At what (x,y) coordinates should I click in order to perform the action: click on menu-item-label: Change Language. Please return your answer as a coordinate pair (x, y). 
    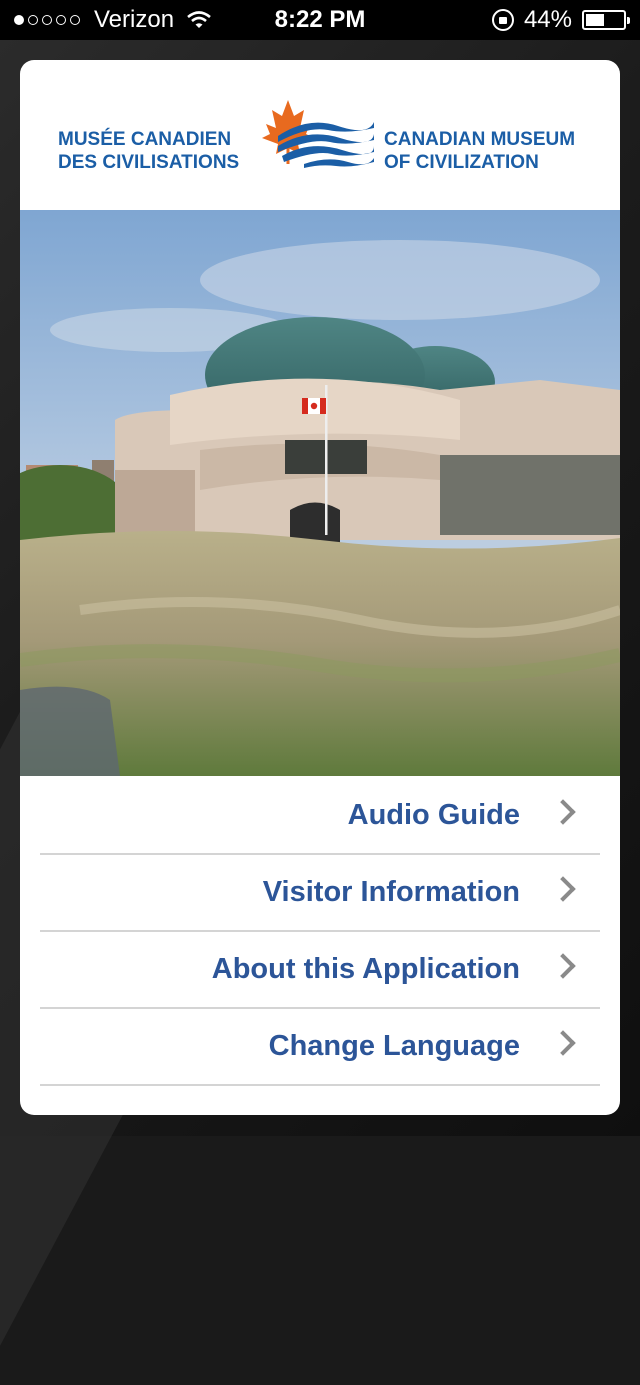
    Looking at the image, I should click on (394, 1046).